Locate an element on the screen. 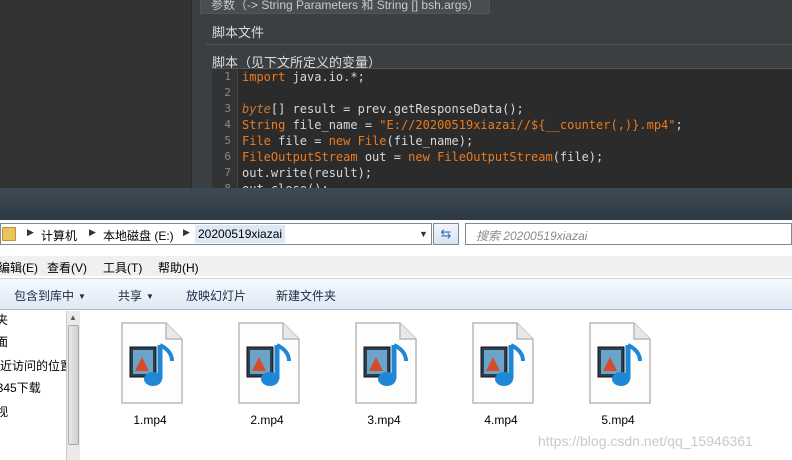 This screenshot has width=792, height=460. nav-item: 视 is located at coordinates (4, 411).